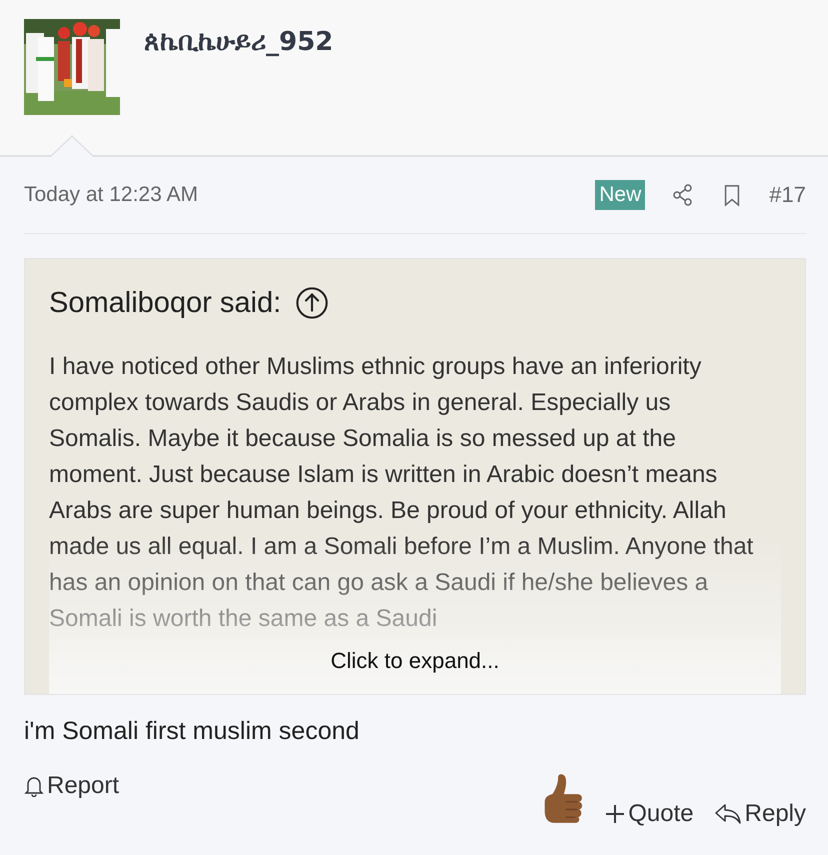 The image size is (828, 855). I want to click on reply-icon, so click(728, 814).